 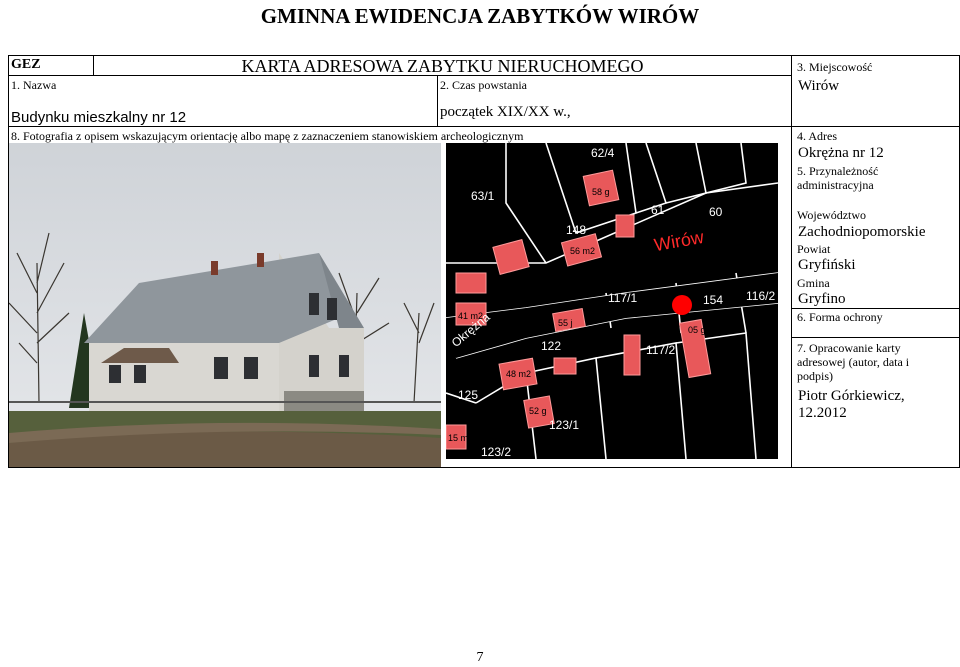 I want to click on right-column-divider, so click(x=791, y=261).